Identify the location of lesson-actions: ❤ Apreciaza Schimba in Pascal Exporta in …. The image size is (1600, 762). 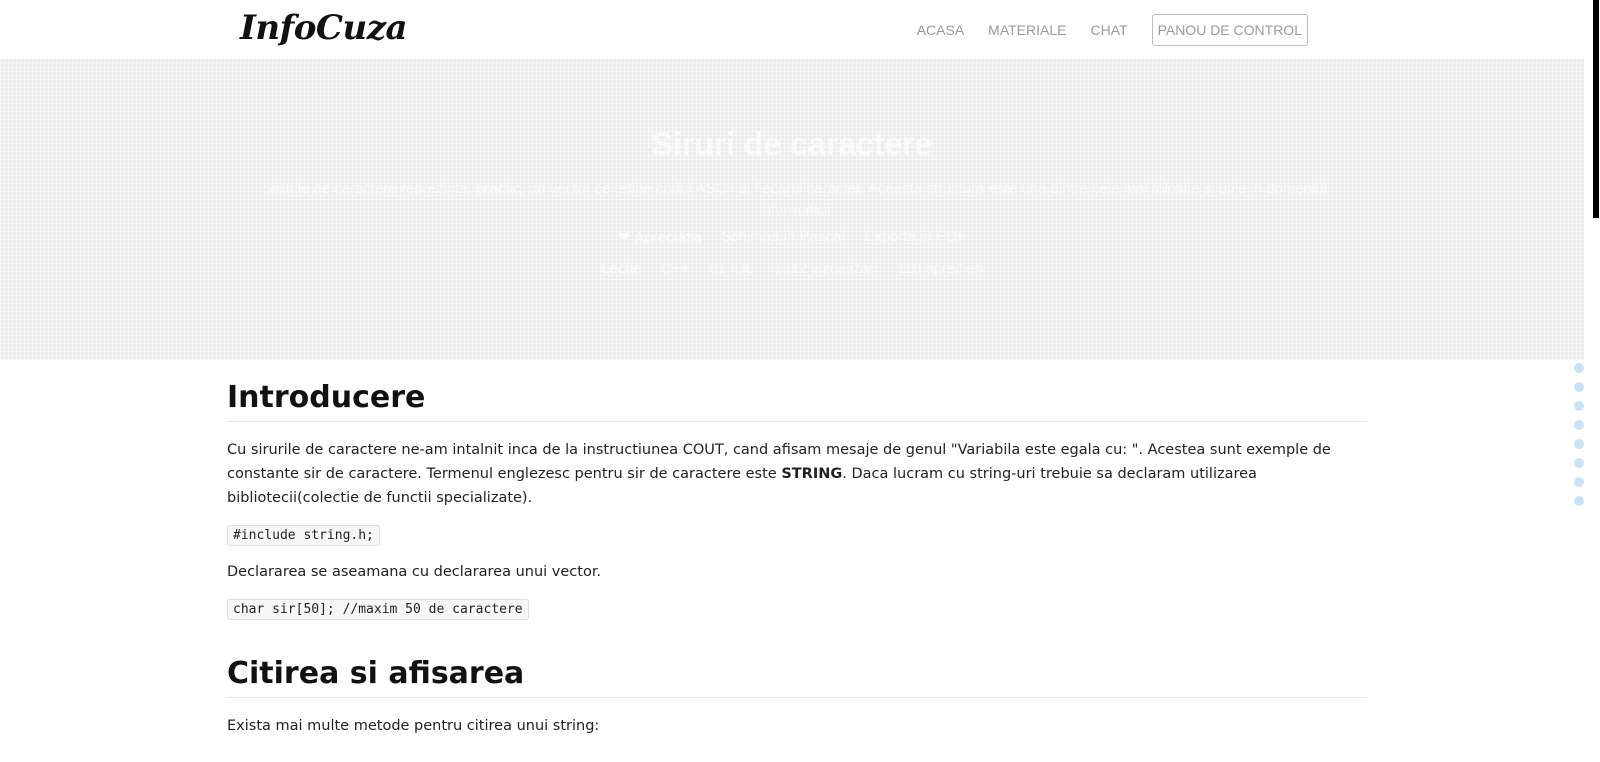
(792, 237).